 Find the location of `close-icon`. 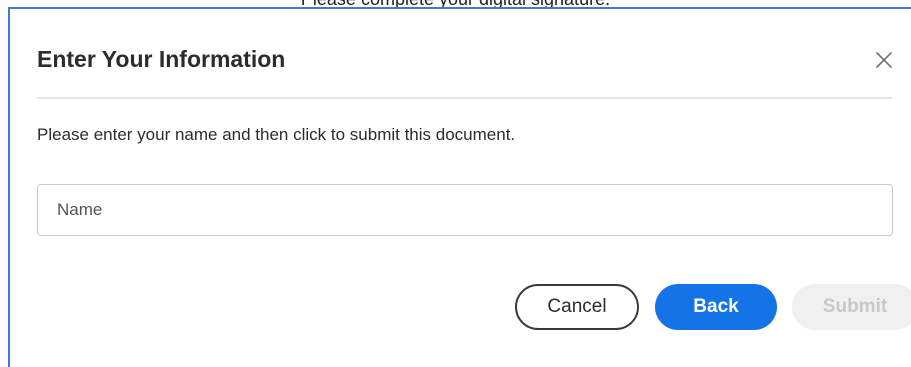

close-icon is located at coordinates (884, 60).